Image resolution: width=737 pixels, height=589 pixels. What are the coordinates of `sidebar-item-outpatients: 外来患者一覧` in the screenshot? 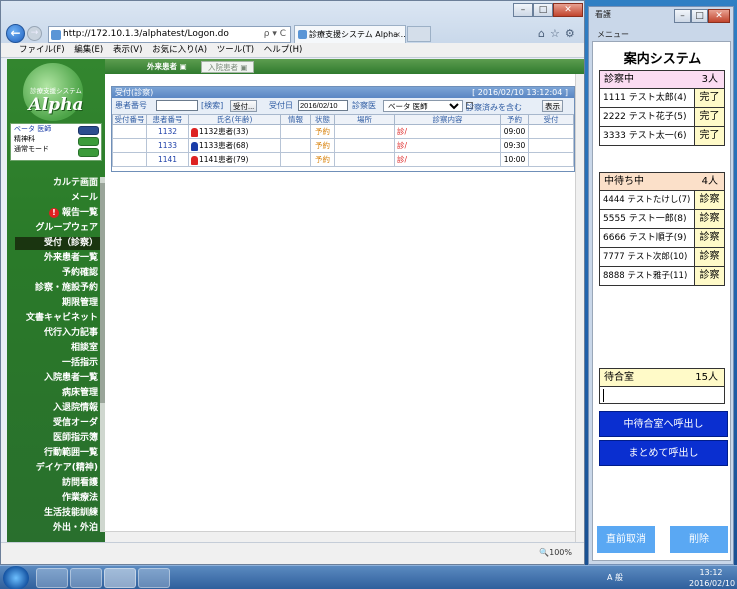 It's located at (53, 258).